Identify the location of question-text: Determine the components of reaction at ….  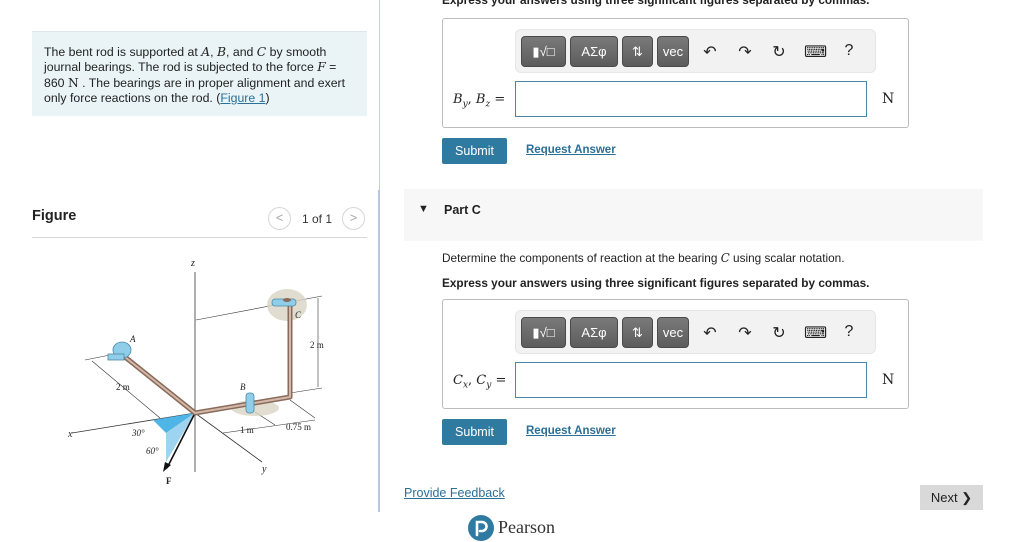
(581, 258).